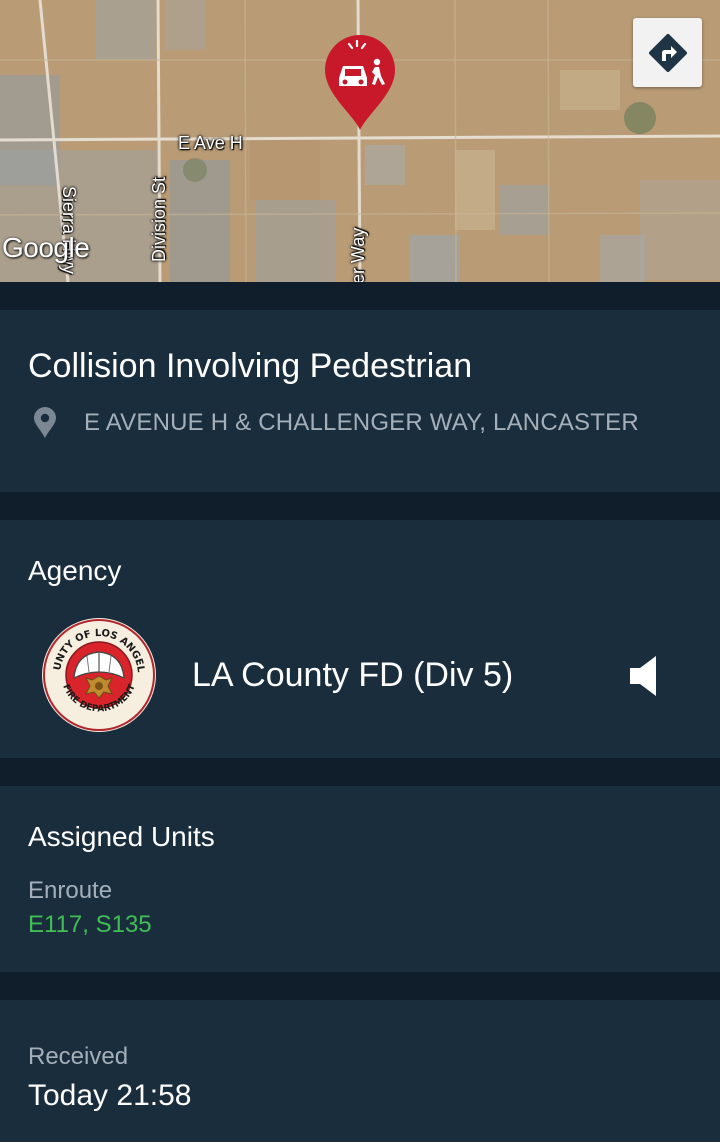 The height and width of the screenshot is (1142, 720). I want to click on unit-status-label: Enroute, so click(70, 890).